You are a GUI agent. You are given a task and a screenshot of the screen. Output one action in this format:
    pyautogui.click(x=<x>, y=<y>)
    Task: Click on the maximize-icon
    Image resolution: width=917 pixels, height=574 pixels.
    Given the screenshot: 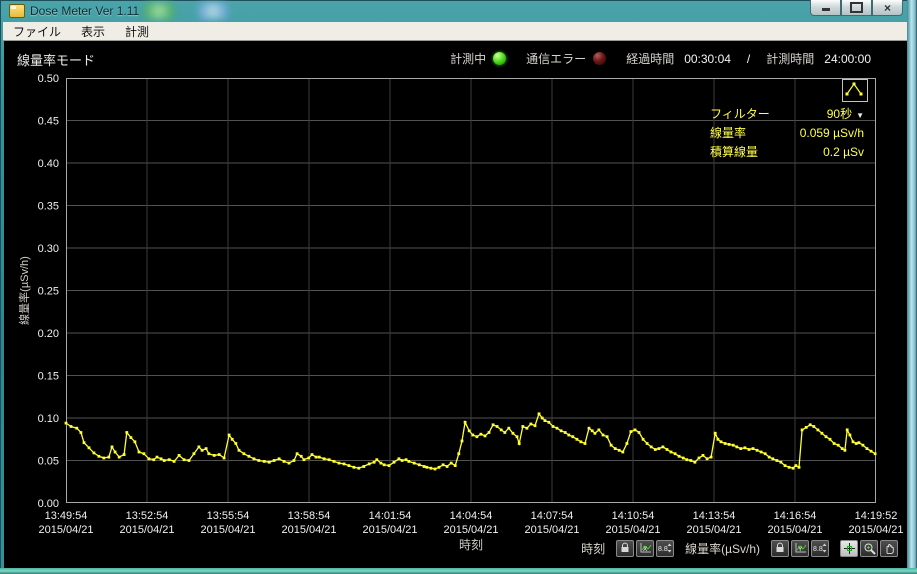 What is the action you would take?
    pyautogui.click(x=856, y=7)
    